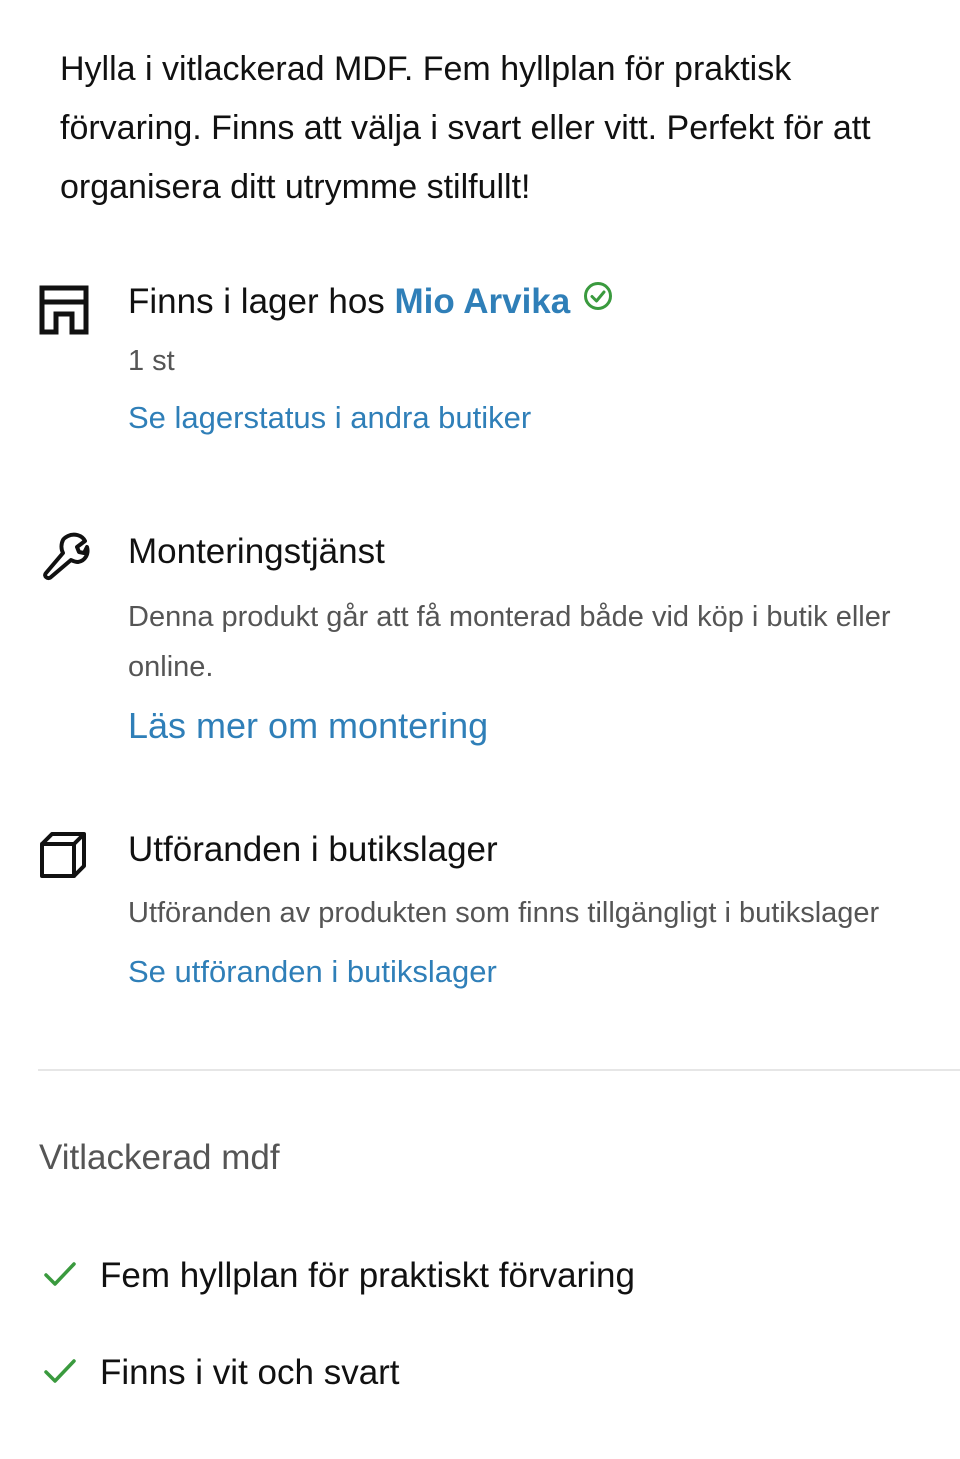  I want to click on stock-other-stores-link: Se lagerstatus i andra butiker, so click(544, 418).